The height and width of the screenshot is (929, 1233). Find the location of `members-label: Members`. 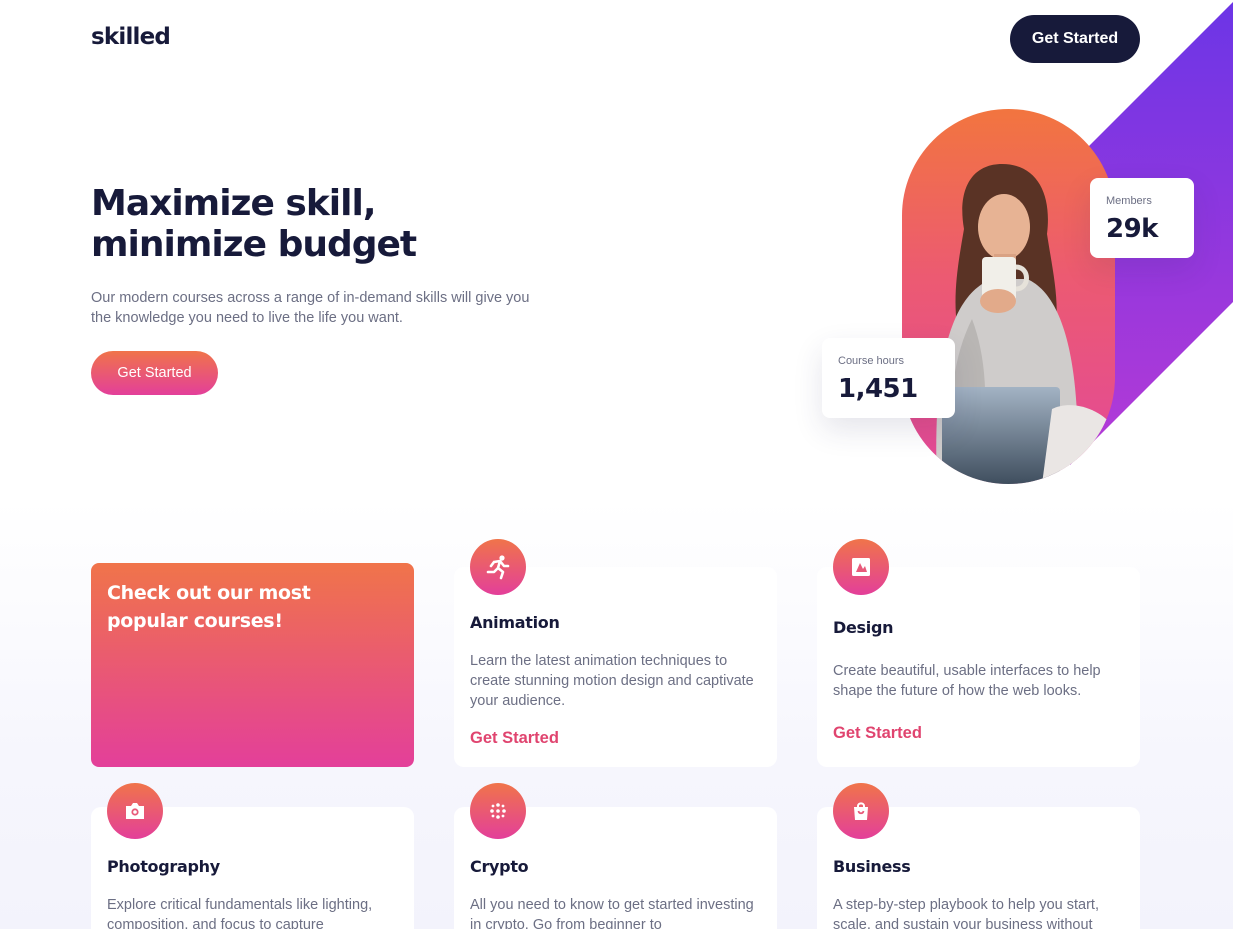

members-label: Members is located at coordinates (1129, 201).